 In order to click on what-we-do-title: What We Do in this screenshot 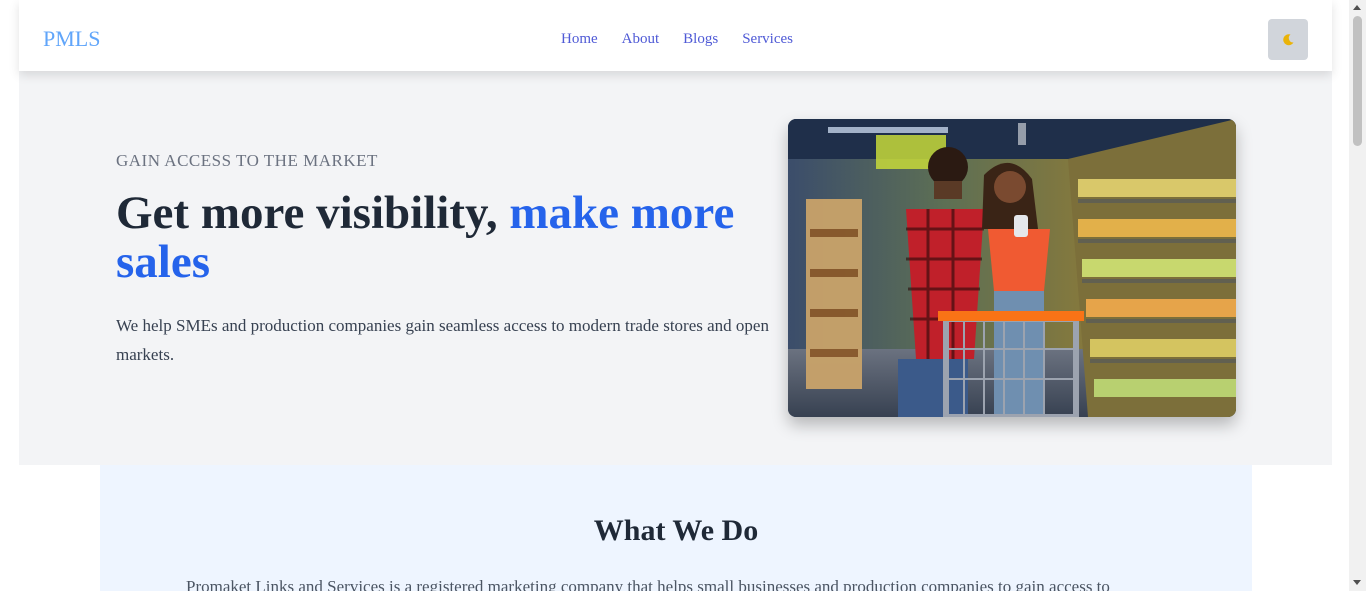, I will do `click(676, 530)`.